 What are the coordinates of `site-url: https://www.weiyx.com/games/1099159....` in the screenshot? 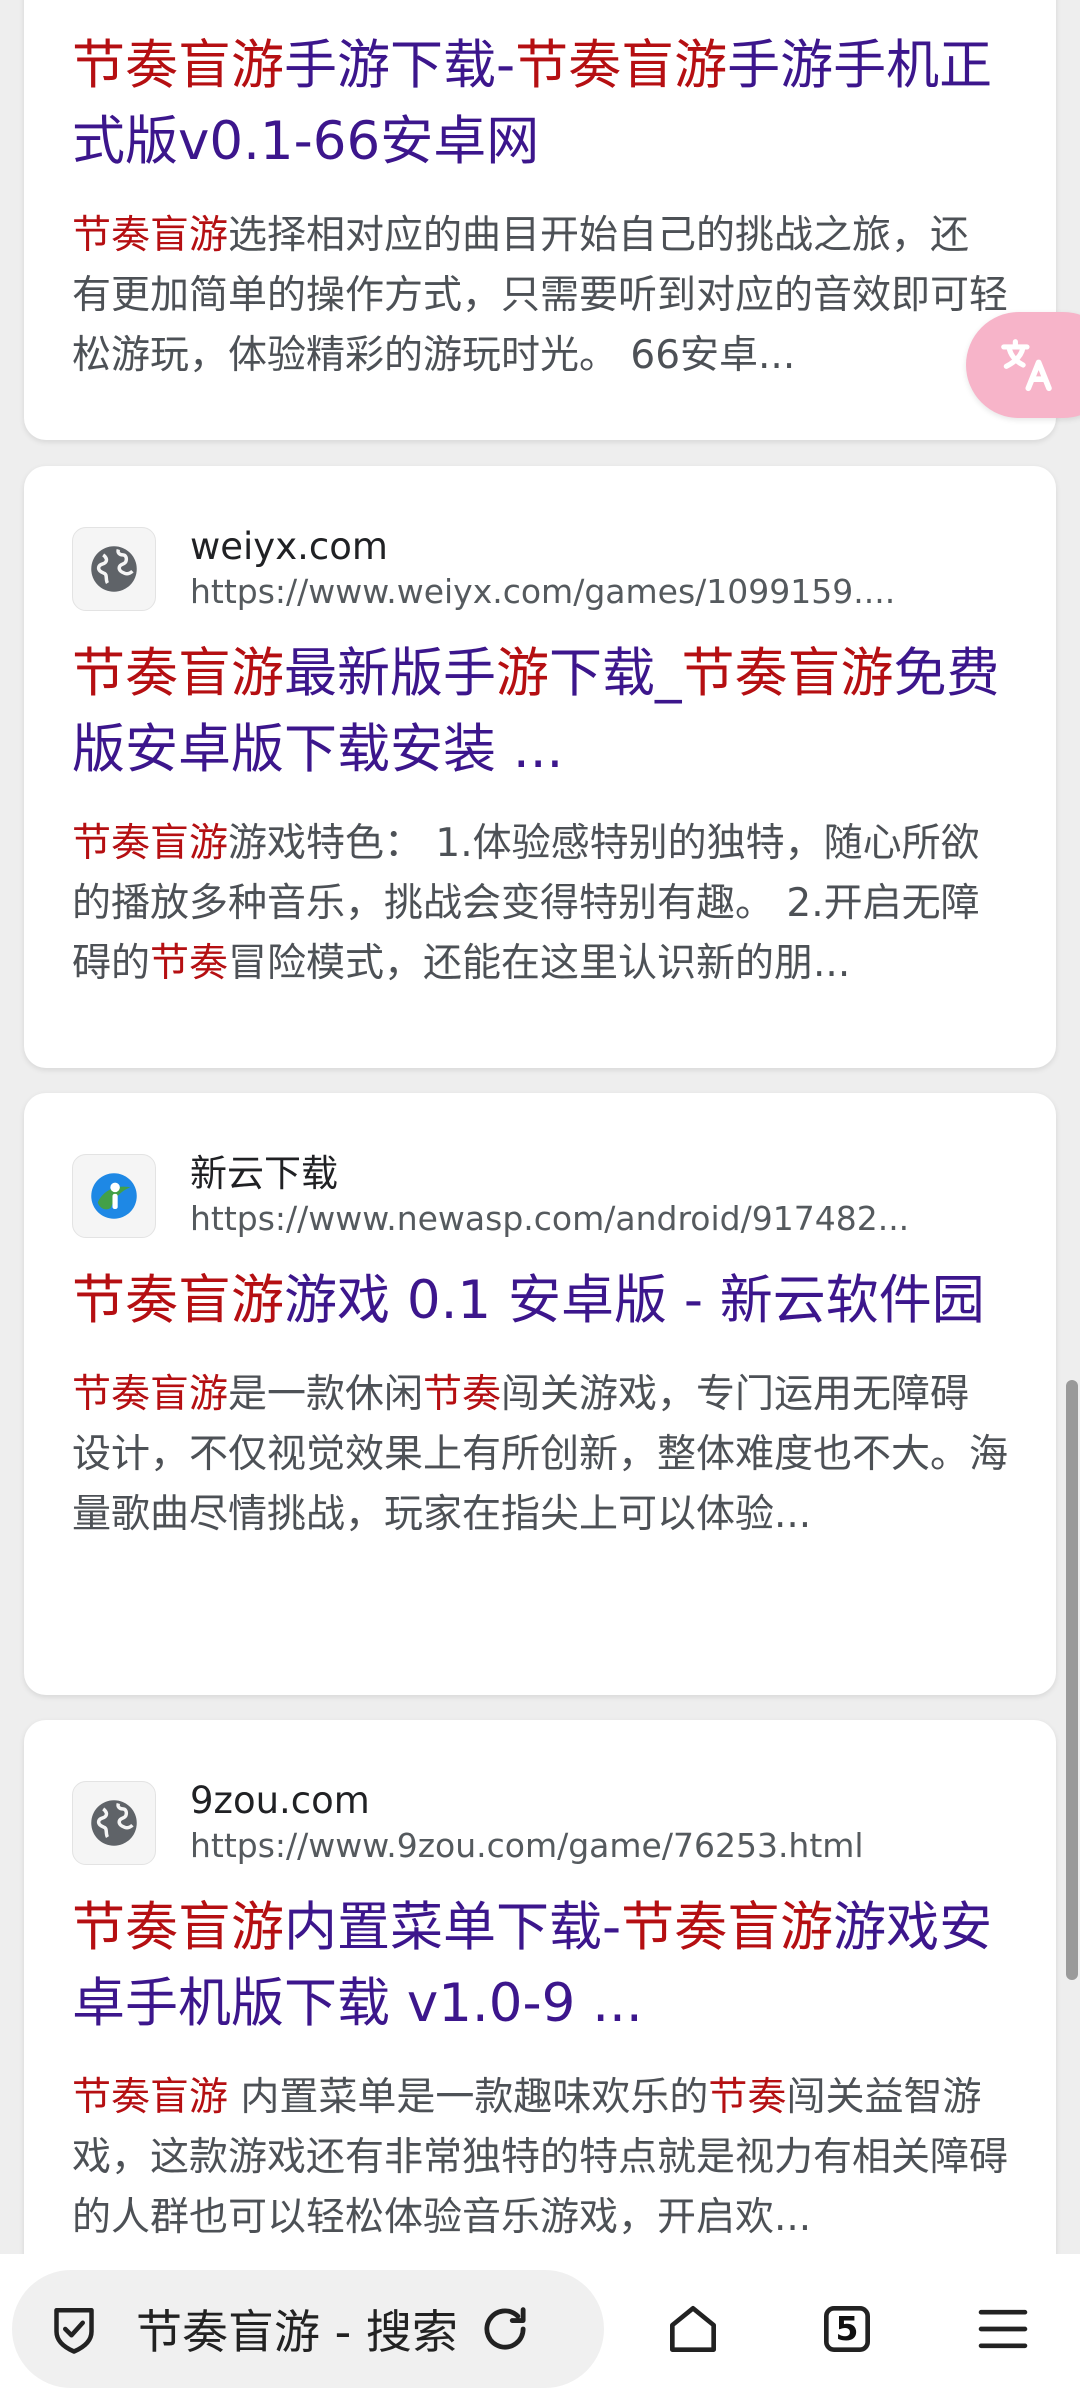 It's located at (543, 591).